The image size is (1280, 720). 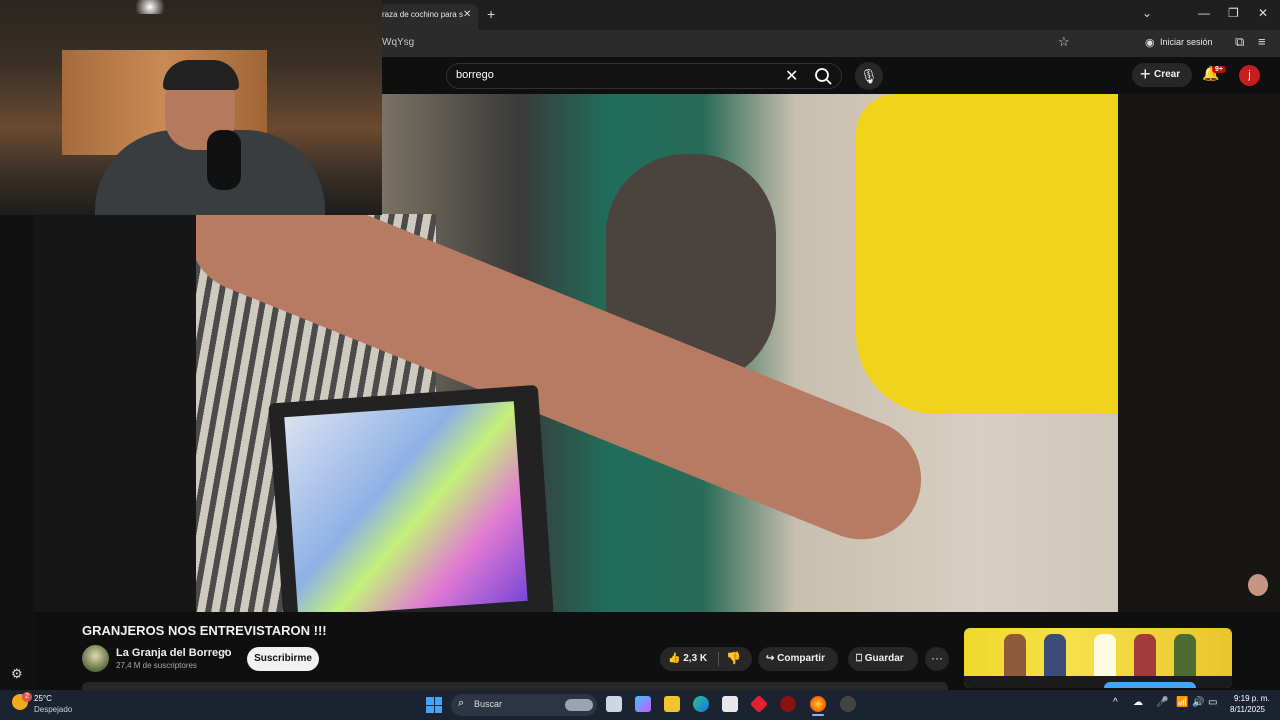 I want to click on search-box, so click(x=644, y=76).